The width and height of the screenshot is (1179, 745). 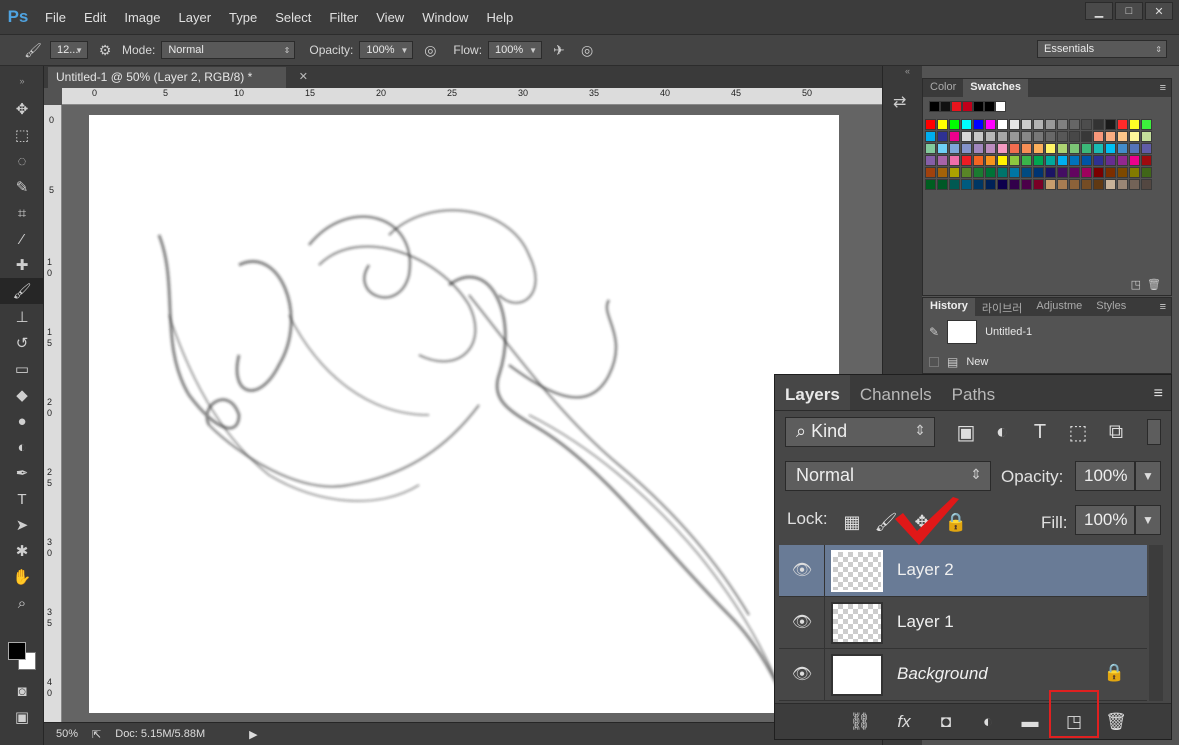 I want to click on brush-tool-icon: 🖌, so click(x=22, y=291).